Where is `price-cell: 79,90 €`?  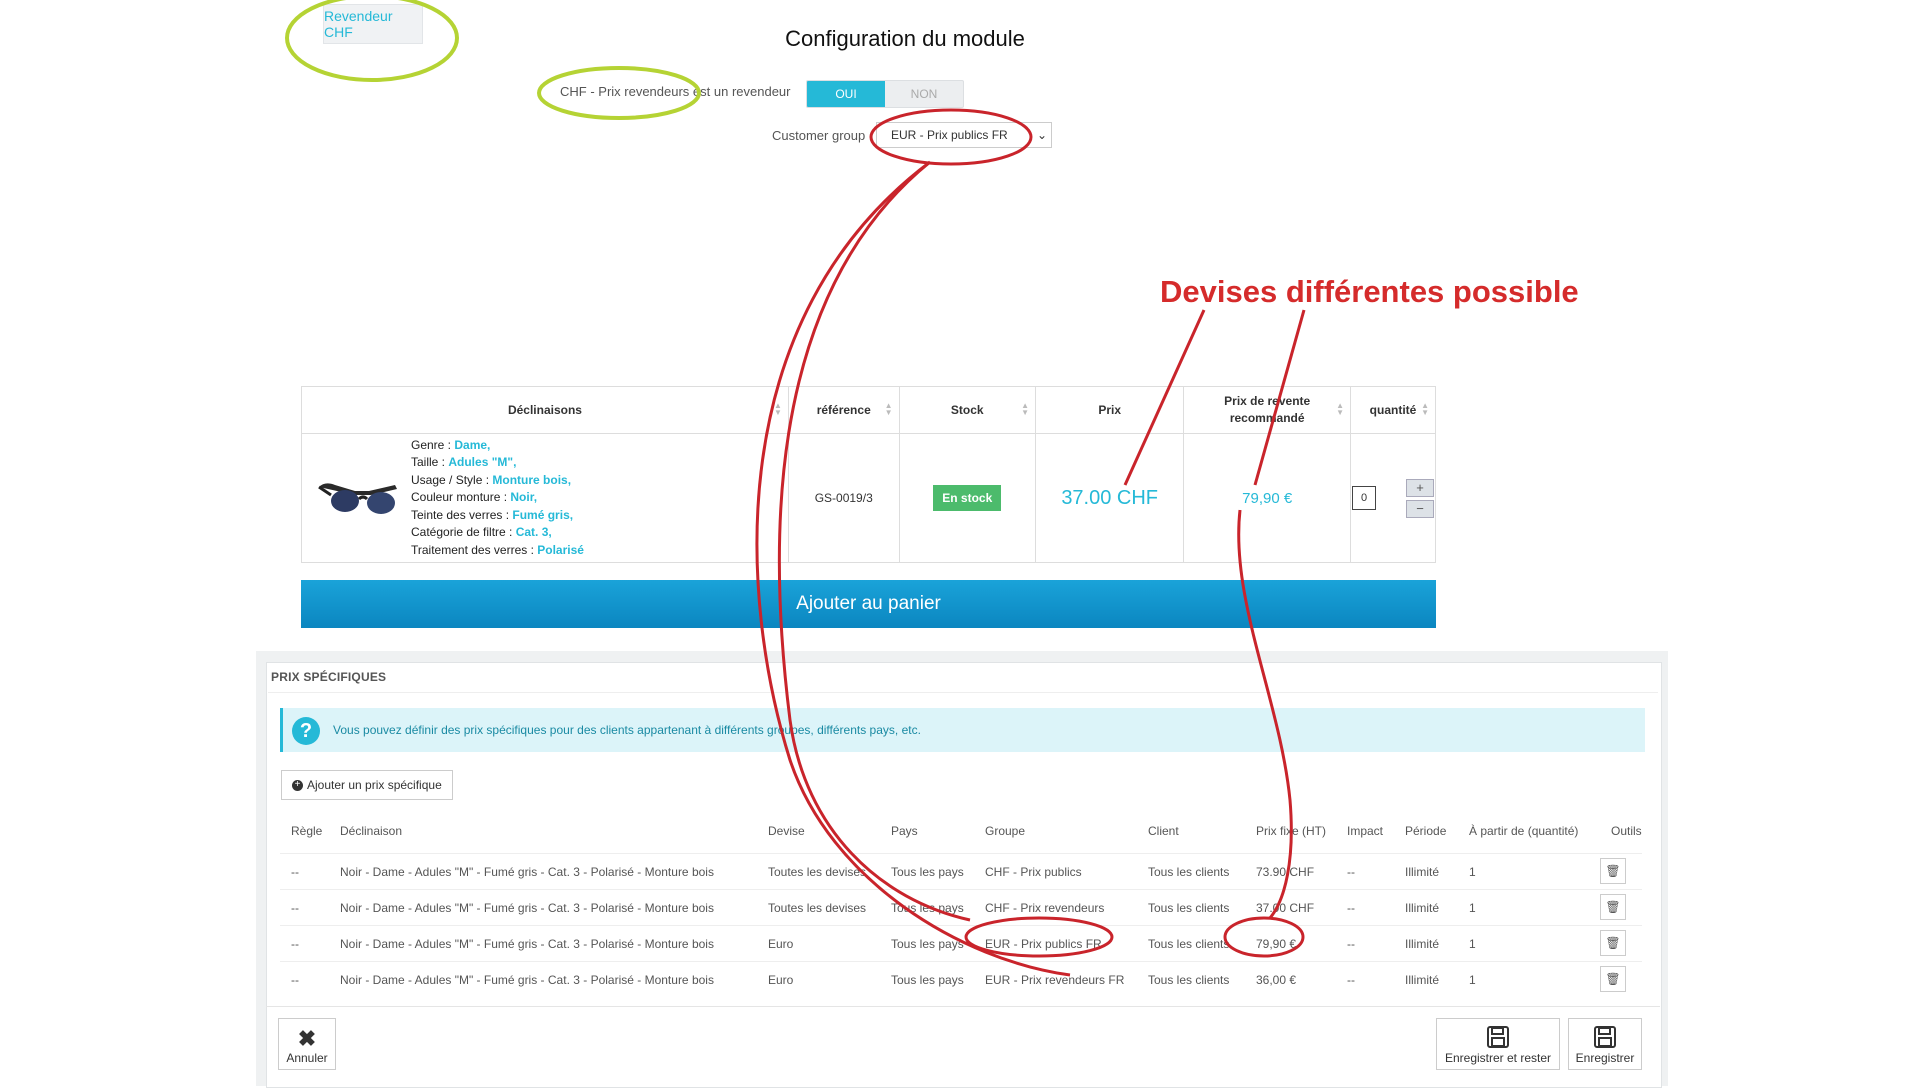
price-cell: 79,90 € is located at coordinates (1276, 944).